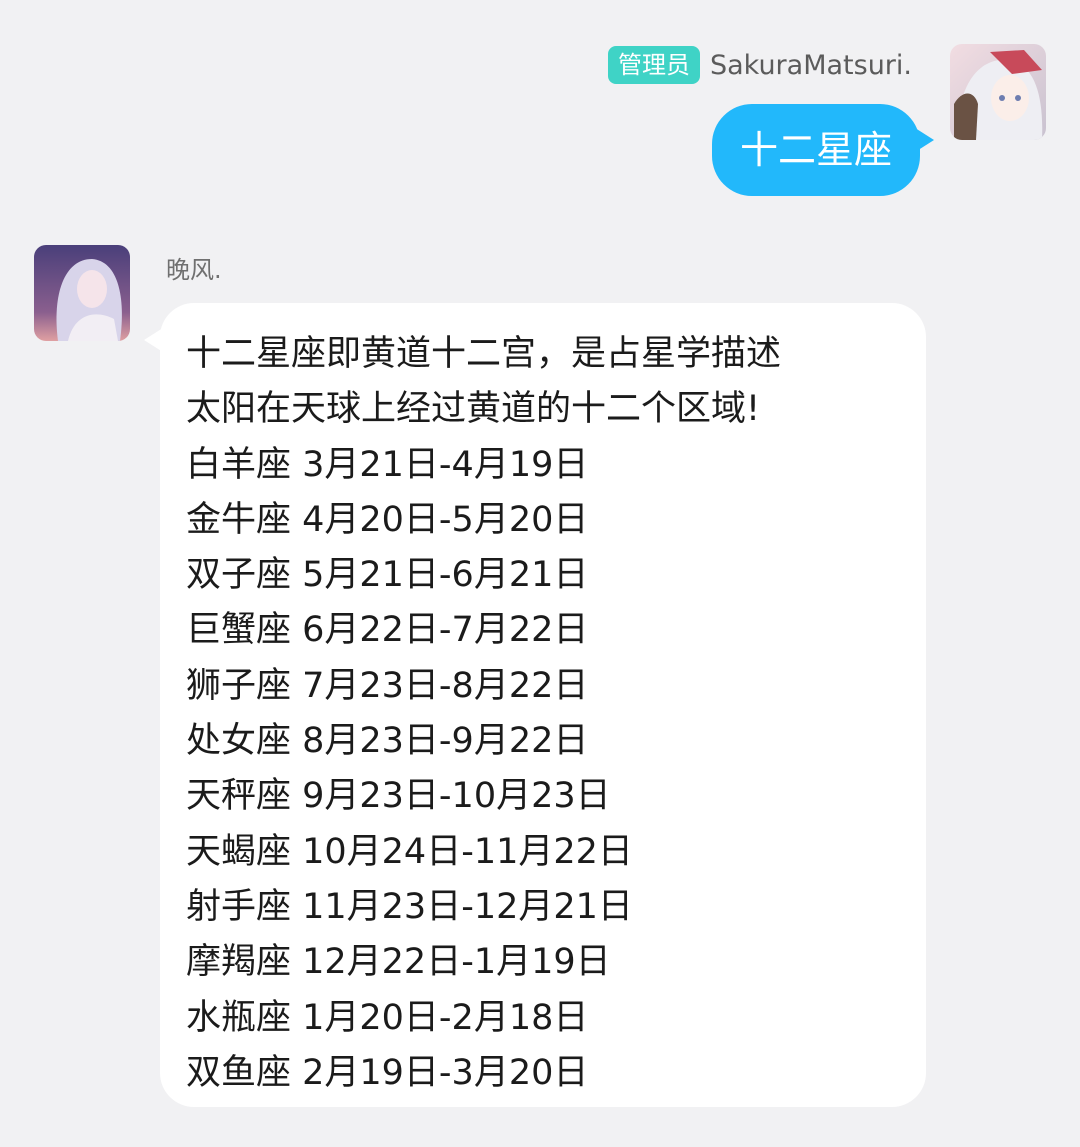 The width and height of the screenshot is (1080, 1147). I want to click on outgoing-avatar, so click(998, 92).